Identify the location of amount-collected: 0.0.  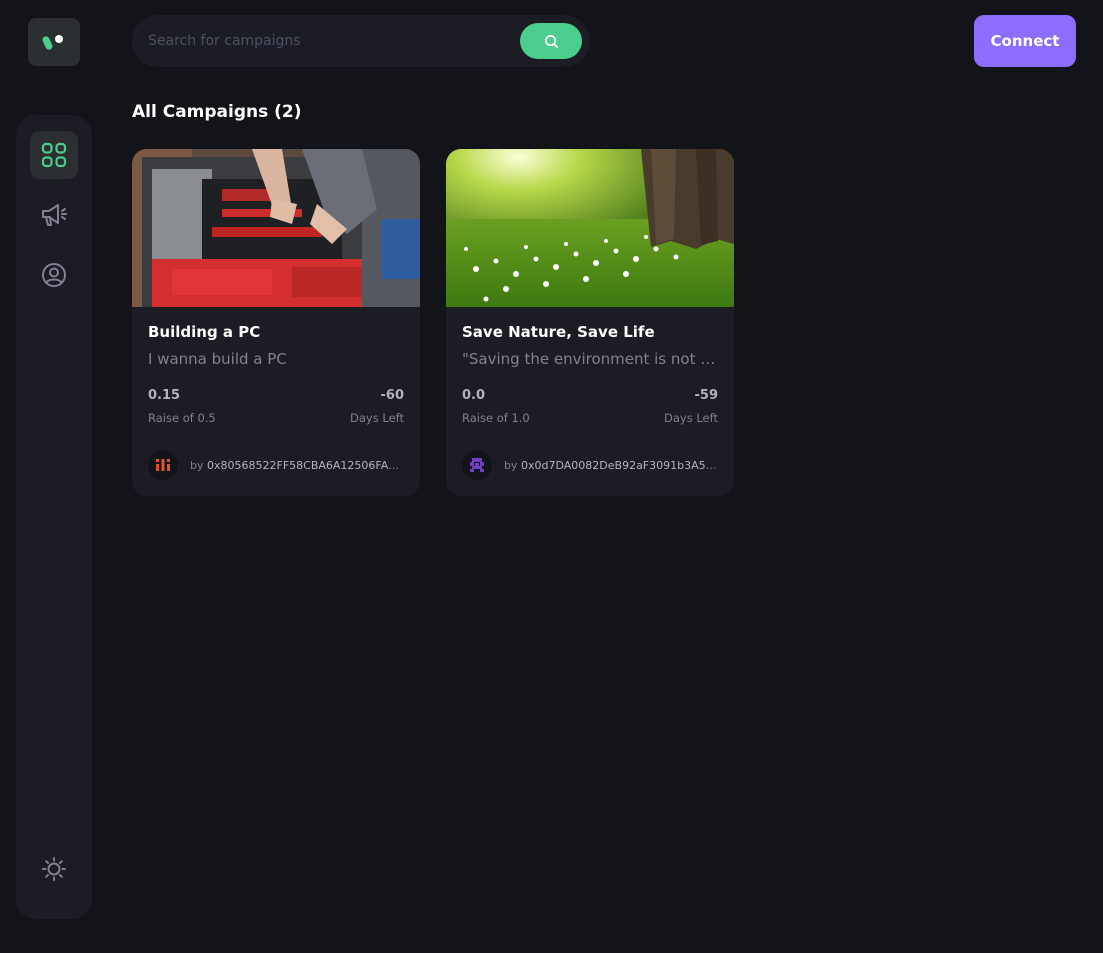
(474, 395).